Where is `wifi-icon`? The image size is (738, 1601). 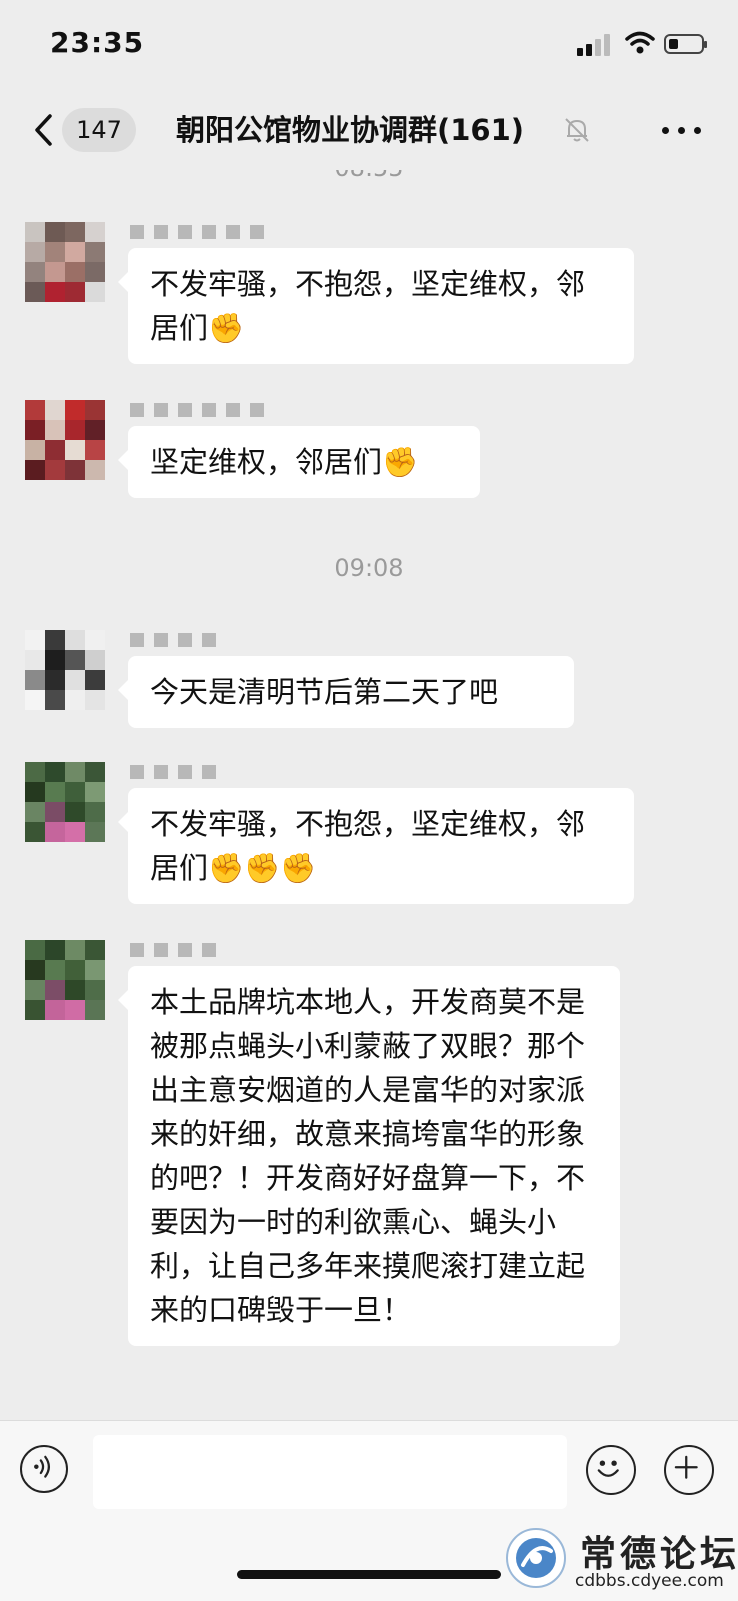 wifi-icon is located at coordinates (640, 42).